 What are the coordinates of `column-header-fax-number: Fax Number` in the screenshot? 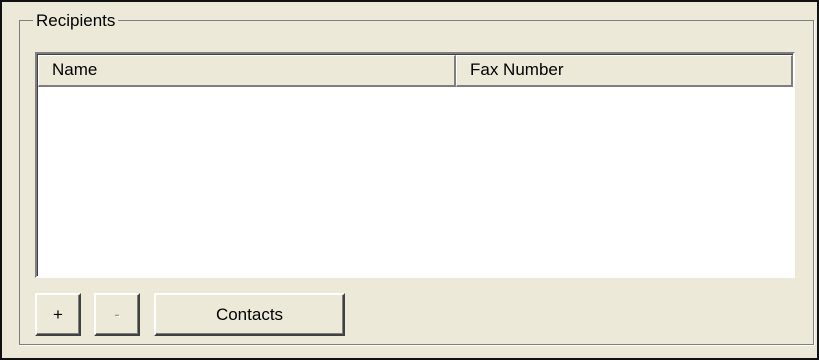 It's located at (624, 71).